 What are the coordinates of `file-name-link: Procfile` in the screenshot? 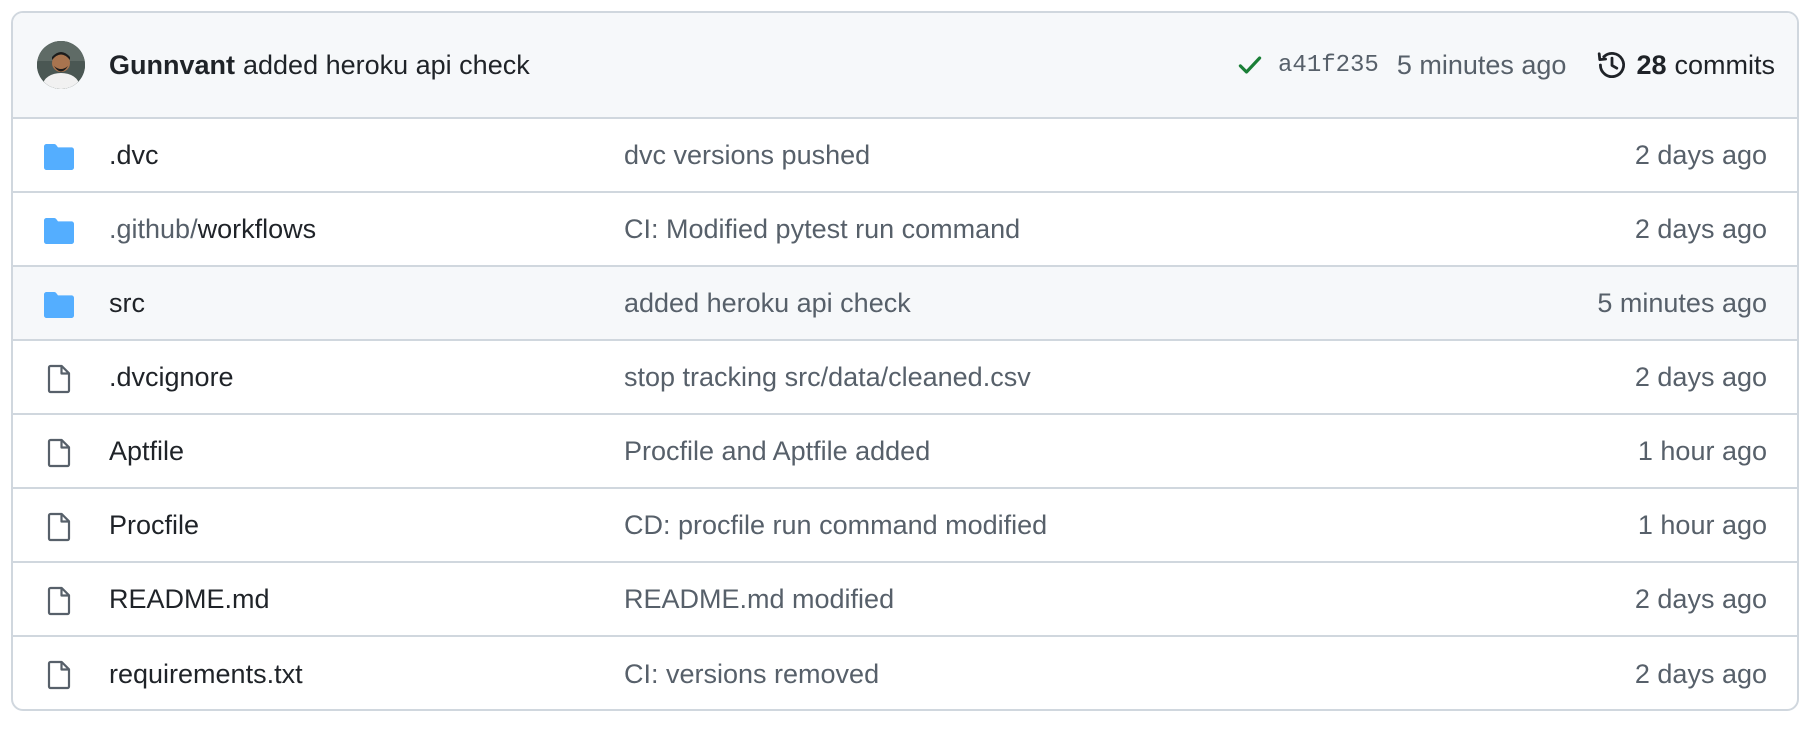 It's located at (154, 525).